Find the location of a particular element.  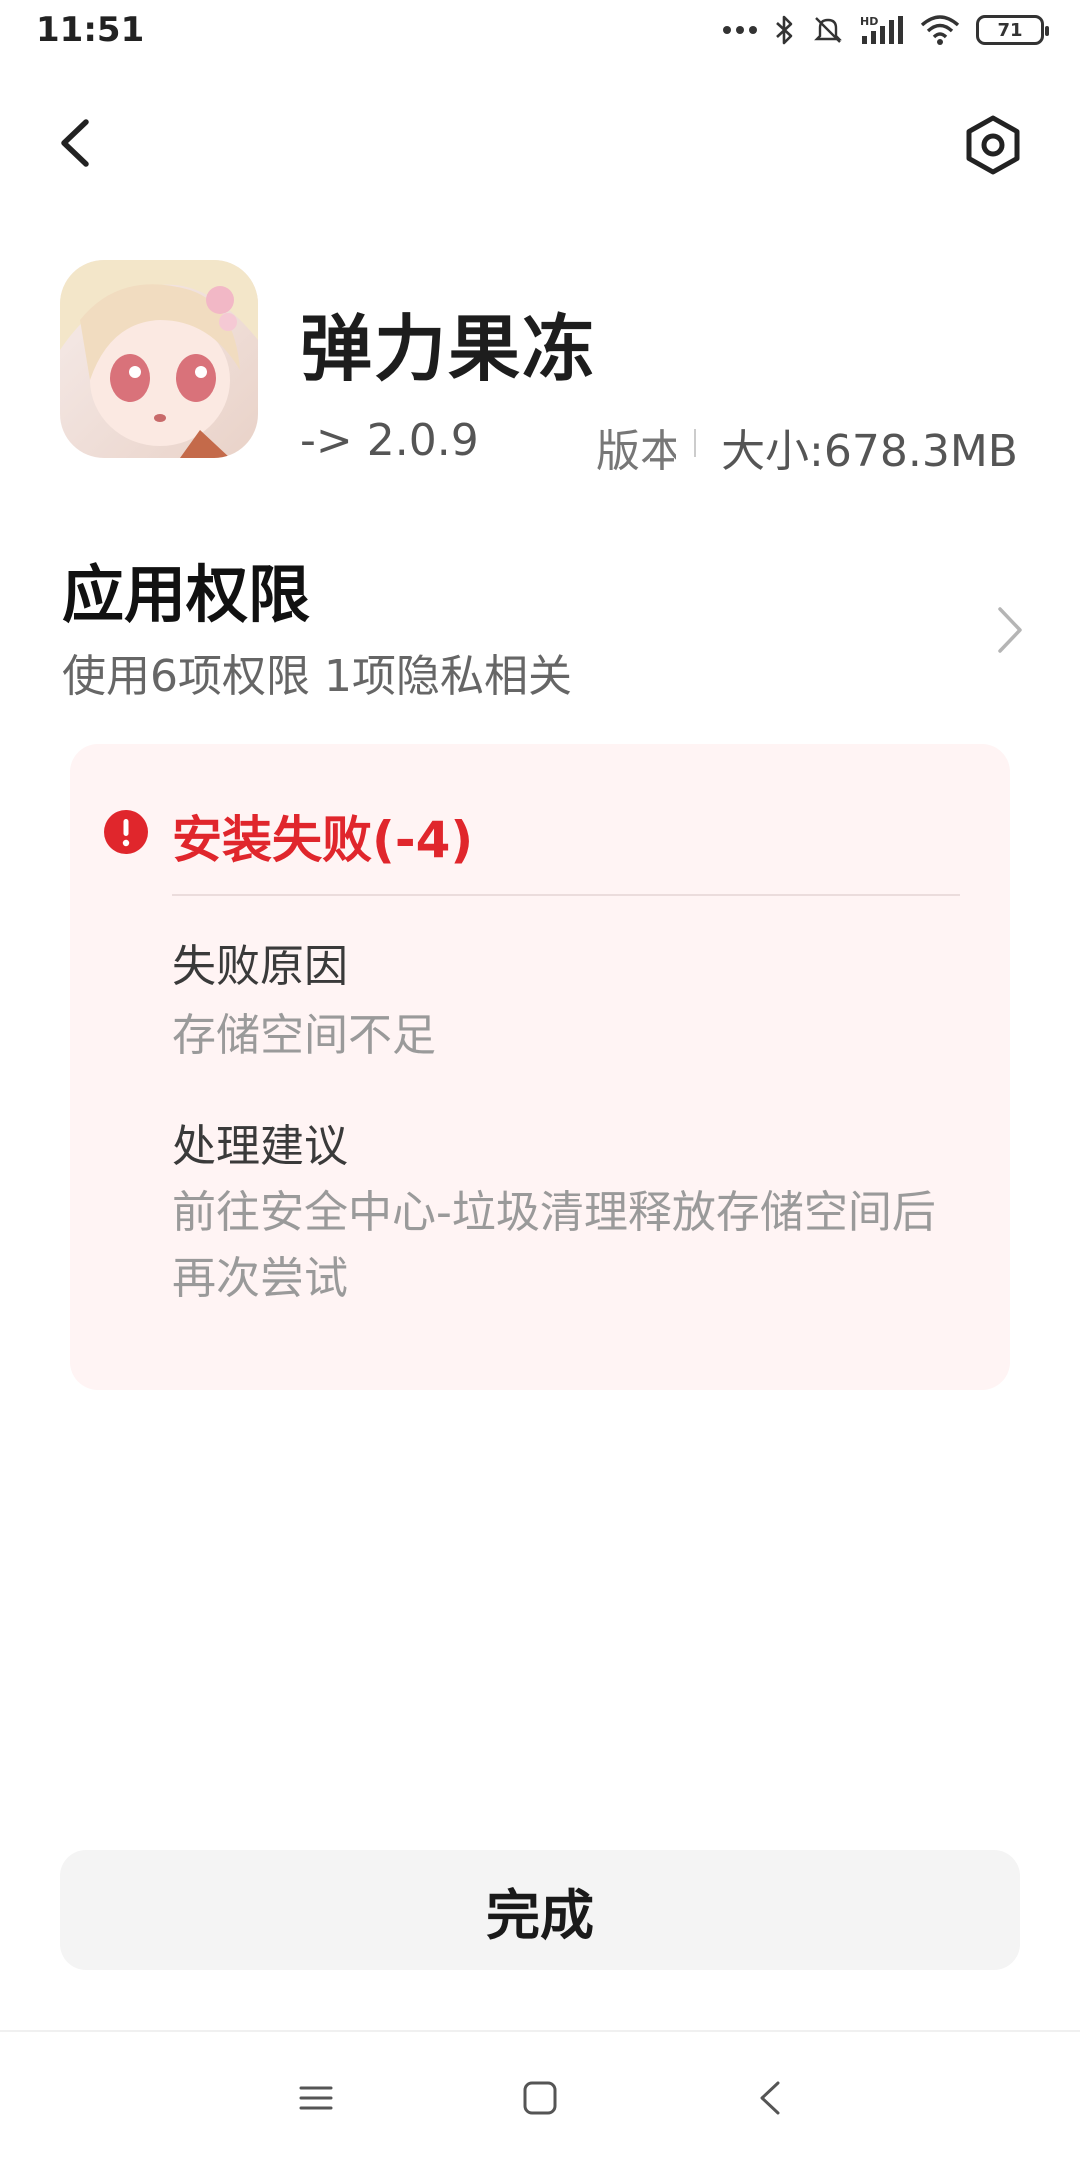

hd-signal-icon: HD is located at coordinates (881, 29).